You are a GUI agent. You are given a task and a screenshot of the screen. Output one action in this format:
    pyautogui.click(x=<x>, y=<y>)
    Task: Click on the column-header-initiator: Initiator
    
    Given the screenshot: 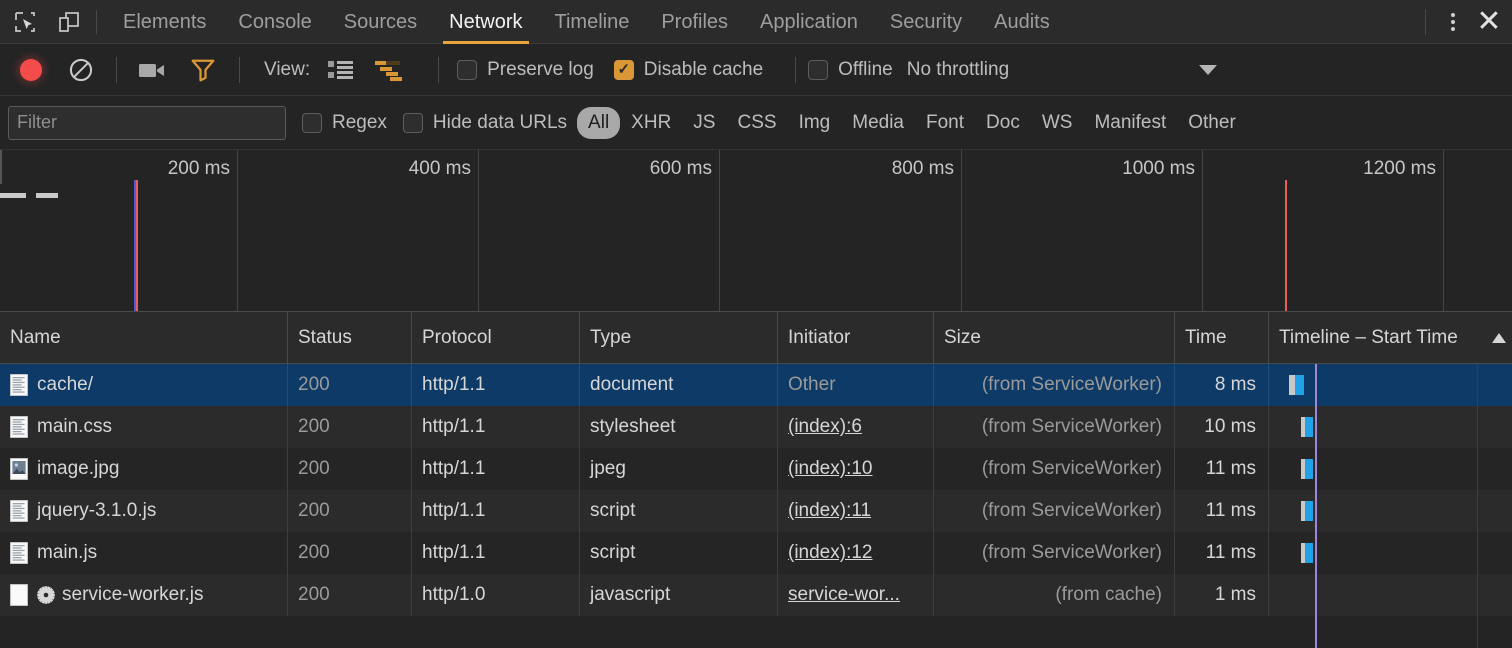 What is the action you would take?
    pyautogui.click(x=856, y=337)
    